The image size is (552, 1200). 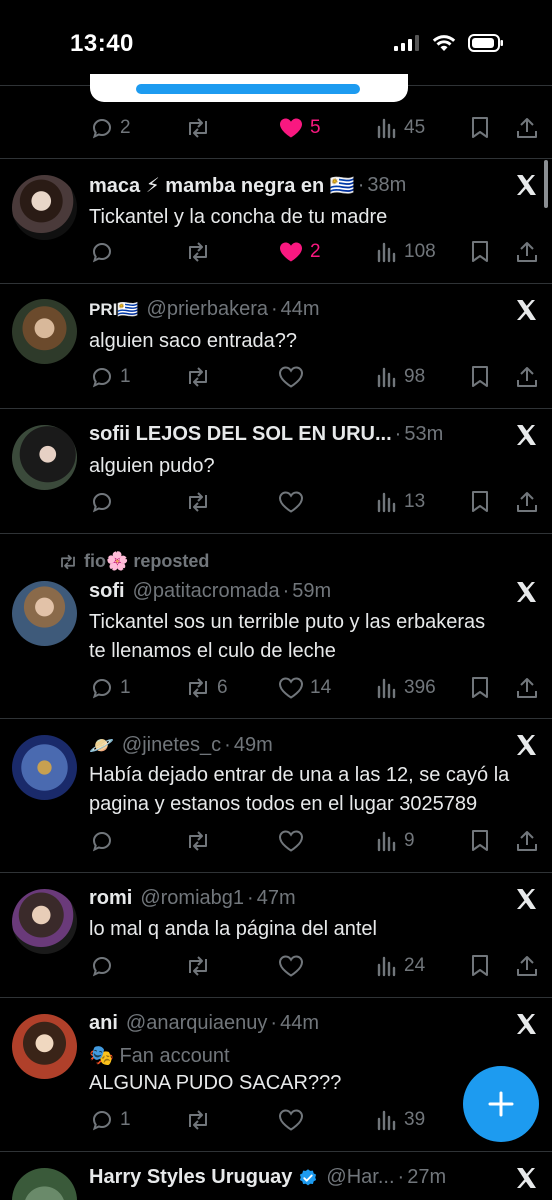 What do you see at coordinates (406, 688) in the screenshot?
I see `views-button: 396` at bounding box center [406, 688].